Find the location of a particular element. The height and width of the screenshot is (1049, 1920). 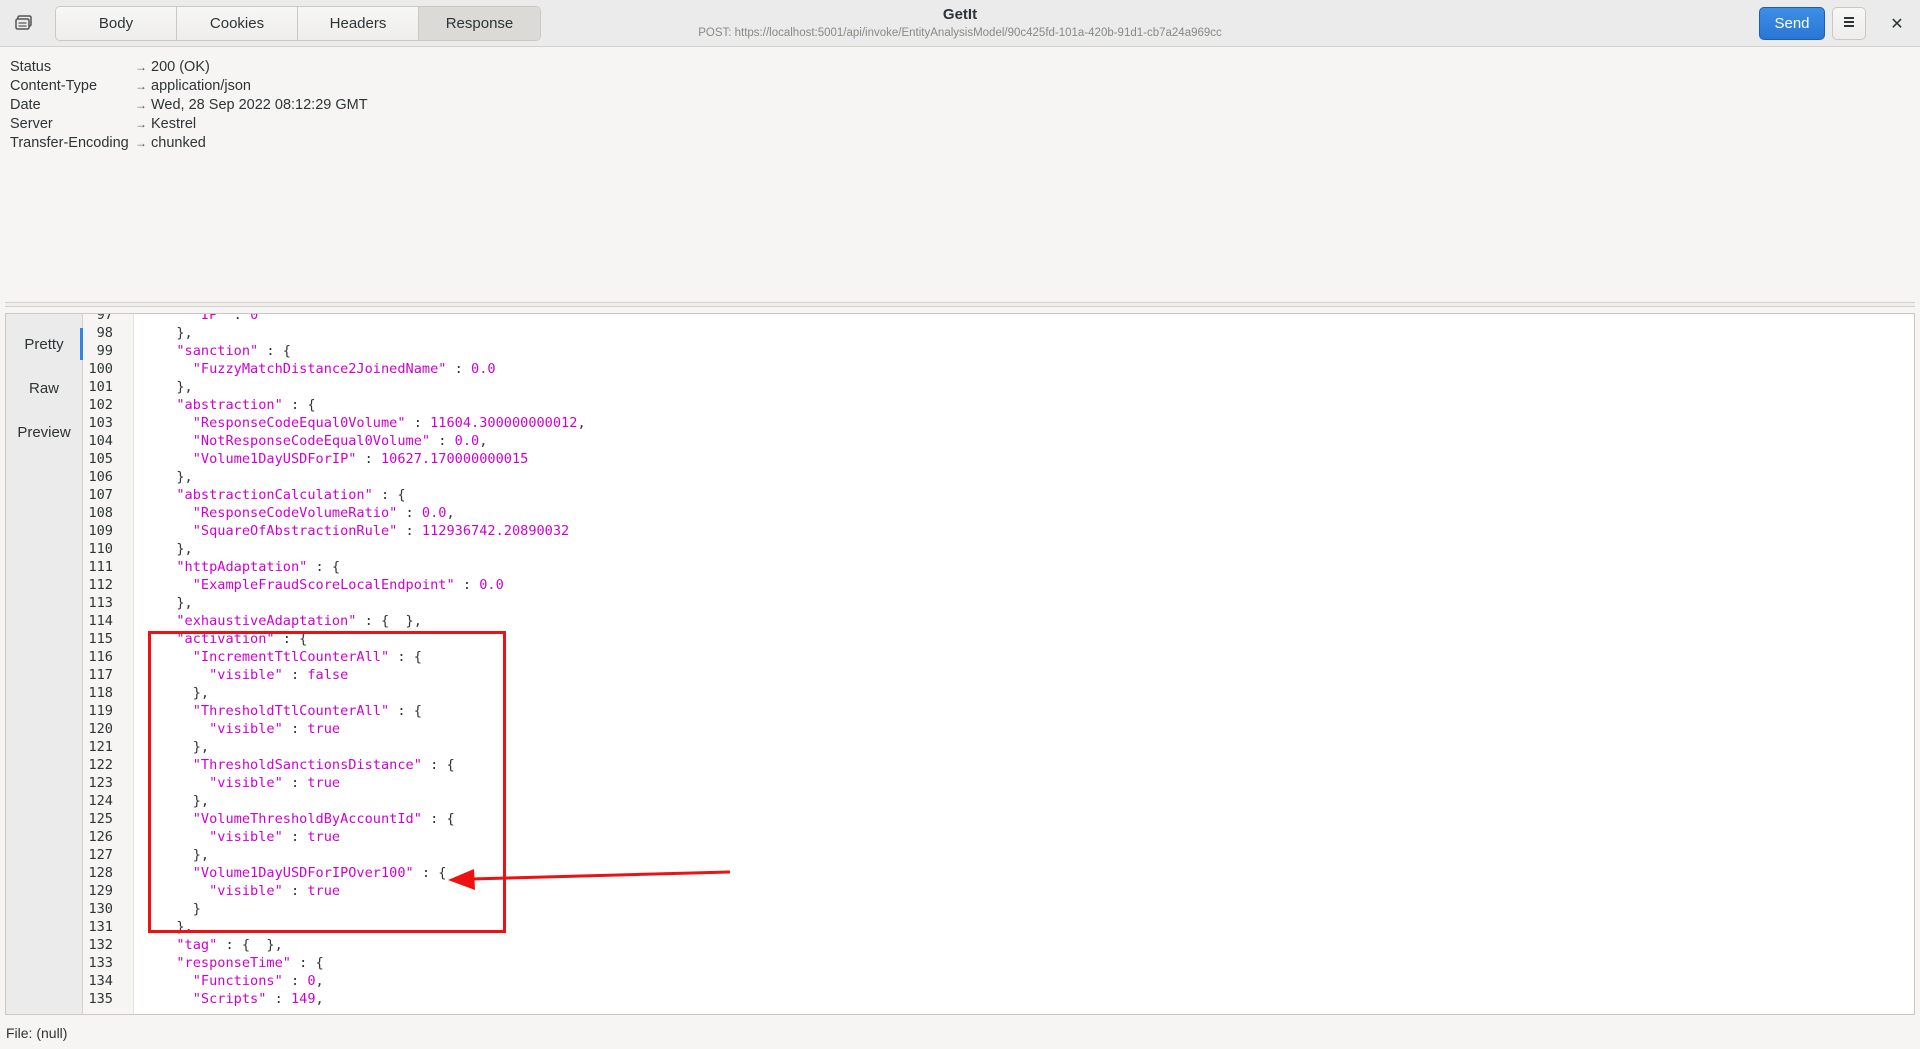

close-button: ✕ is located at coordinates (1897, 23).